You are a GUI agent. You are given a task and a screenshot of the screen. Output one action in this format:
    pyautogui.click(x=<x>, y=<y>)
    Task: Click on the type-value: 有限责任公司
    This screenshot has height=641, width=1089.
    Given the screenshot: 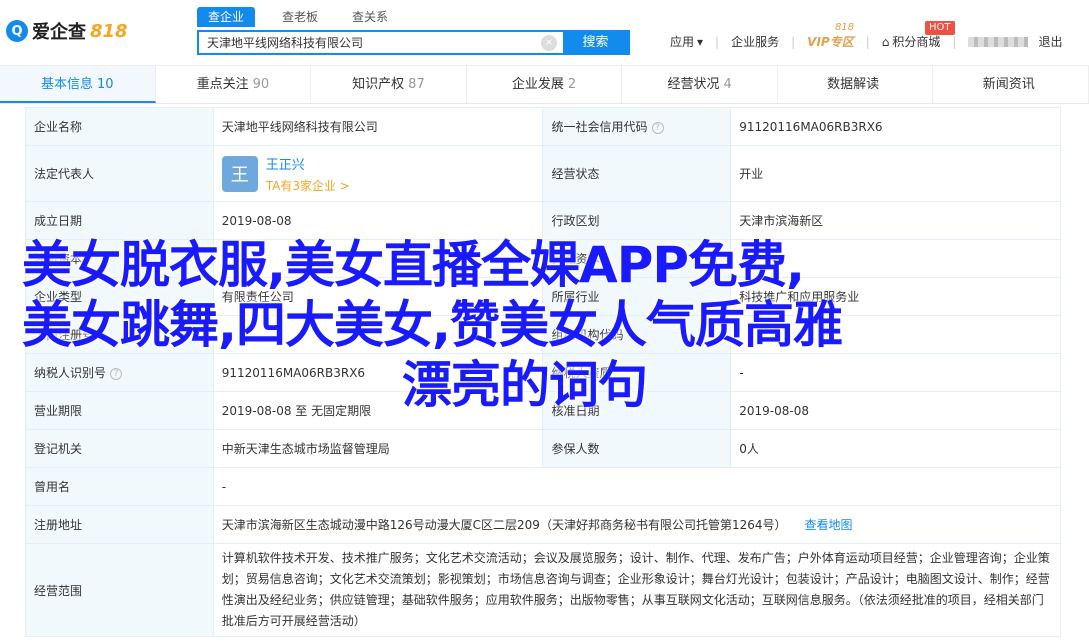 What is the action you would take?
    pyautogui.click(x=378, y=296)
    